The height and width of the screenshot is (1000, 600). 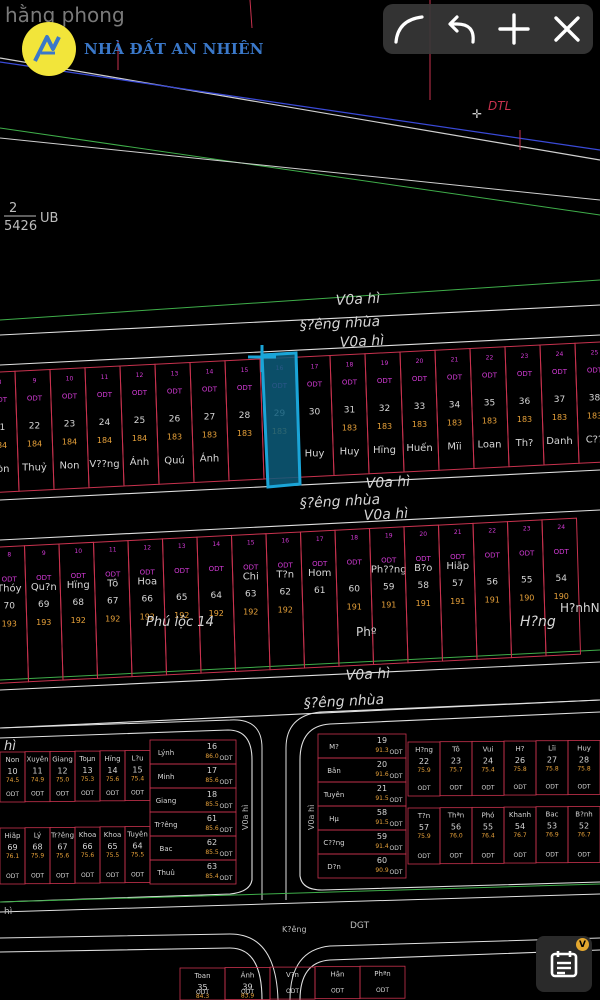 I want to click on selected-lot-highlight, so click(x=281, y=420).